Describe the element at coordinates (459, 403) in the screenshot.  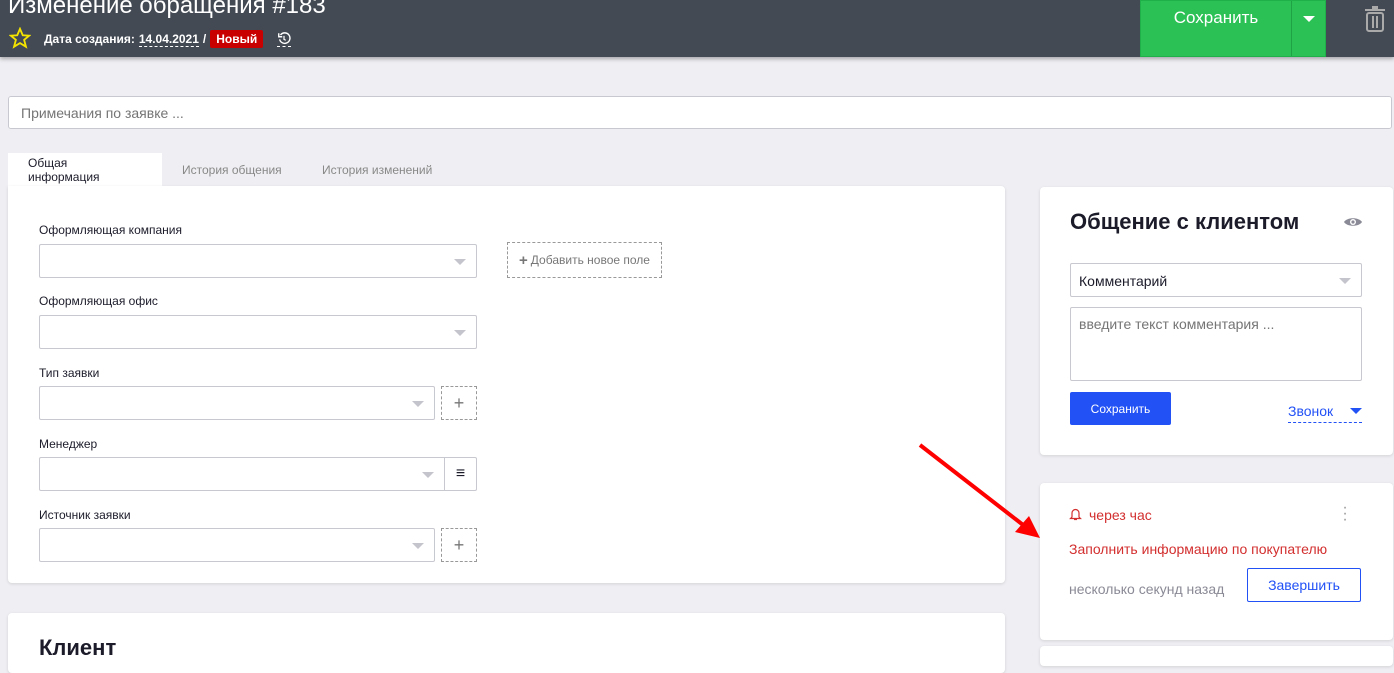
I see `add-request-type-button: +` at that location.